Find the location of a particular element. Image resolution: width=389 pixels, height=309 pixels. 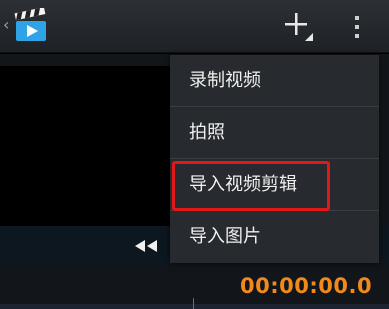

menu-item-take-photo: 拍照 is located at coordinates (274, 133).